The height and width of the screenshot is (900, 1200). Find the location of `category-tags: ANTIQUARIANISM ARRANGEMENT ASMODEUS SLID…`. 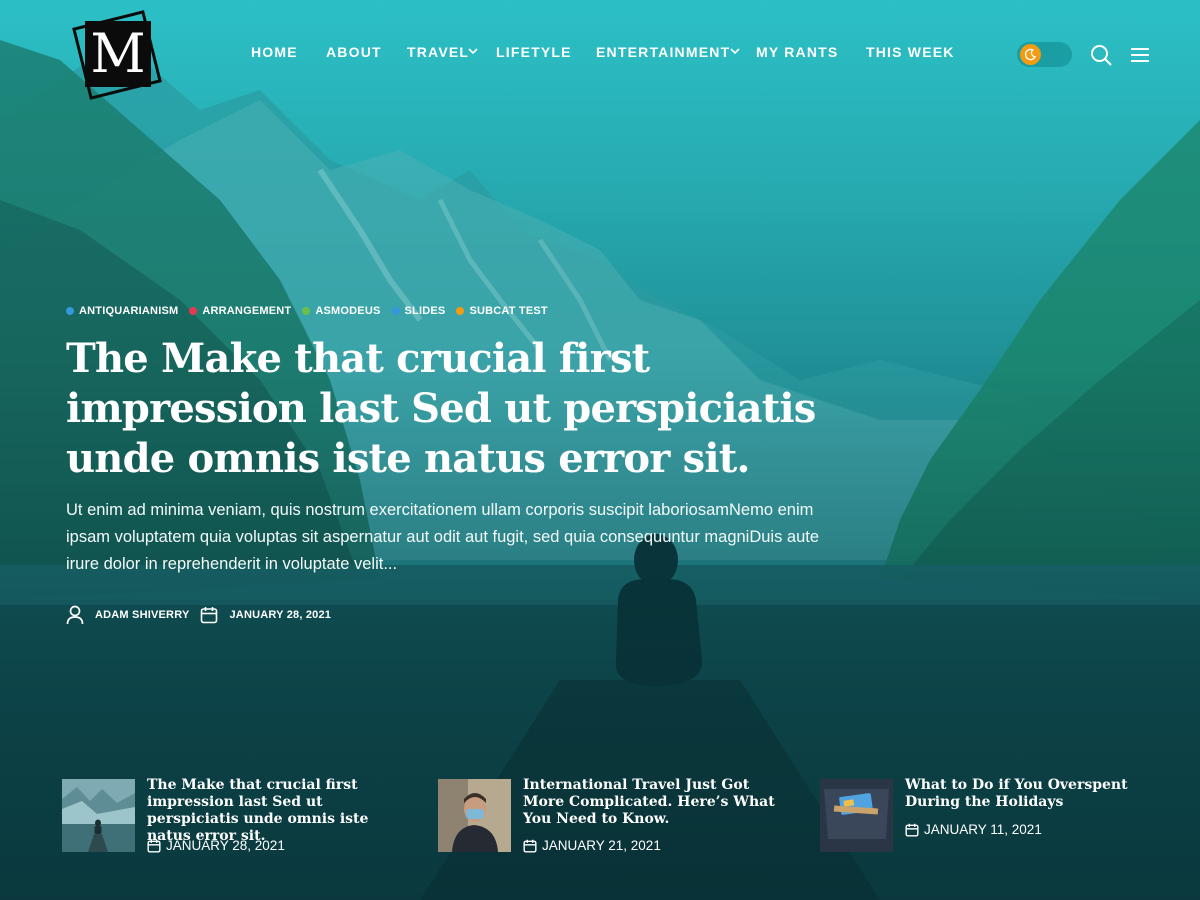

category-tags: ANTIQUARIANISM ARRANGEMENT ASMODEUS SLID… is located at coordinates (307, 311).